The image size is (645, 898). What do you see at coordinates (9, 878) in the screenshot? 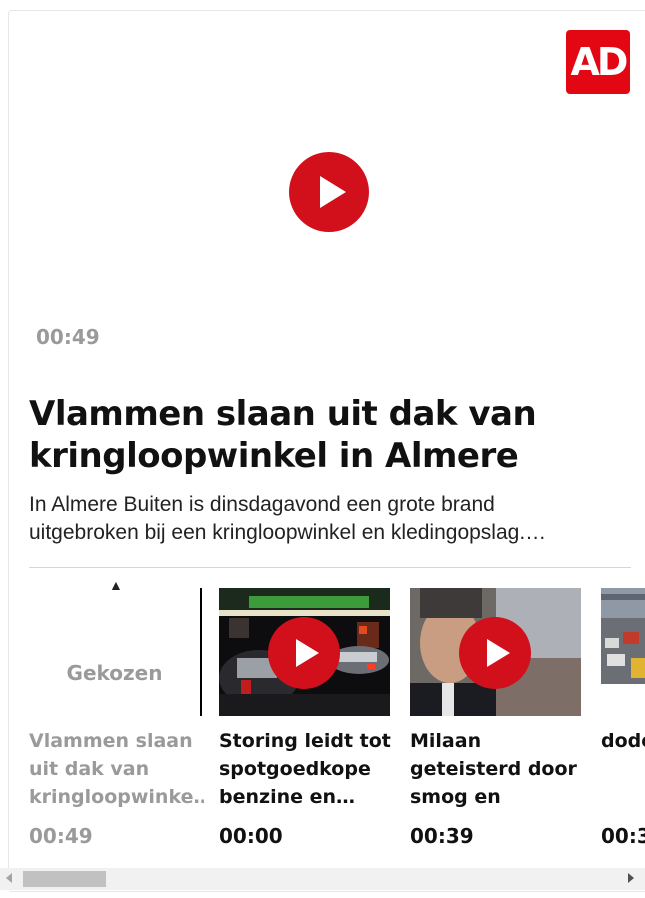
I see `scroll-left-icon` at bounding box center [9, 878].